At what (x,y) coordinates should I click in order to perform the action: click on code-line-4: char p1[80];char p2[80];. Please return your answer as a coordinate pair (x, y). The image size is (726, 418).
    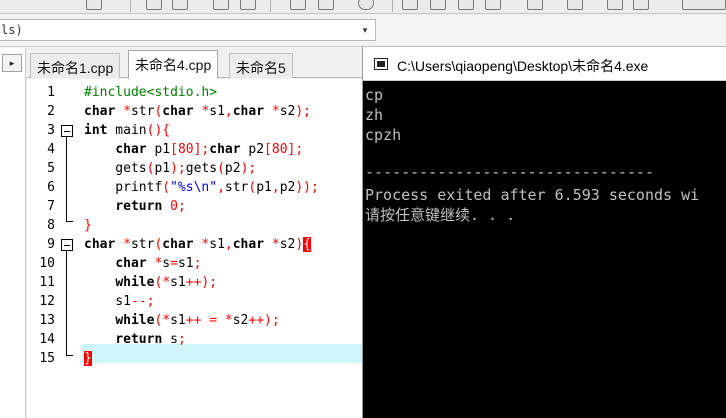
    Looking at the image, I should click on (209, 149).